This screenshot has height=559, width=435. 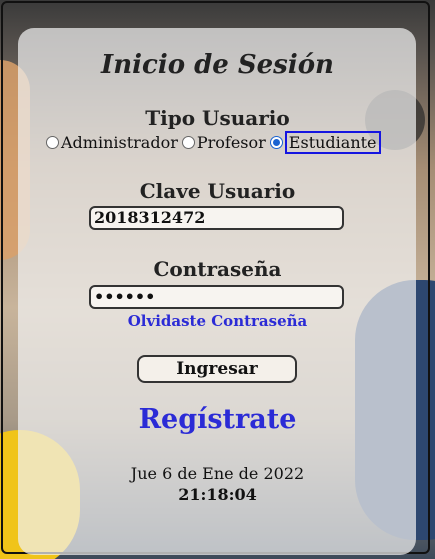 What do you see at coordinates (217, 321) in the screenshot?
I see `forgot-password-link: Olvidaste Contraseña` at bounding box center [217, 321].